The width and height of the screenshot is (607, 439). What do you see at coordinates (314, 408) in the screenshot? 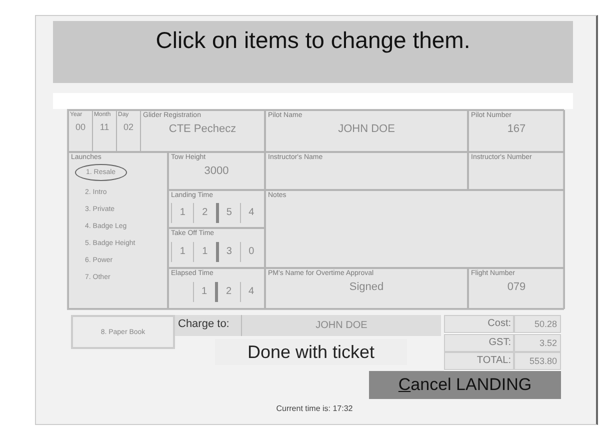
I see `status-text: Current time is: 17:32` at bounding box center [314, 408].